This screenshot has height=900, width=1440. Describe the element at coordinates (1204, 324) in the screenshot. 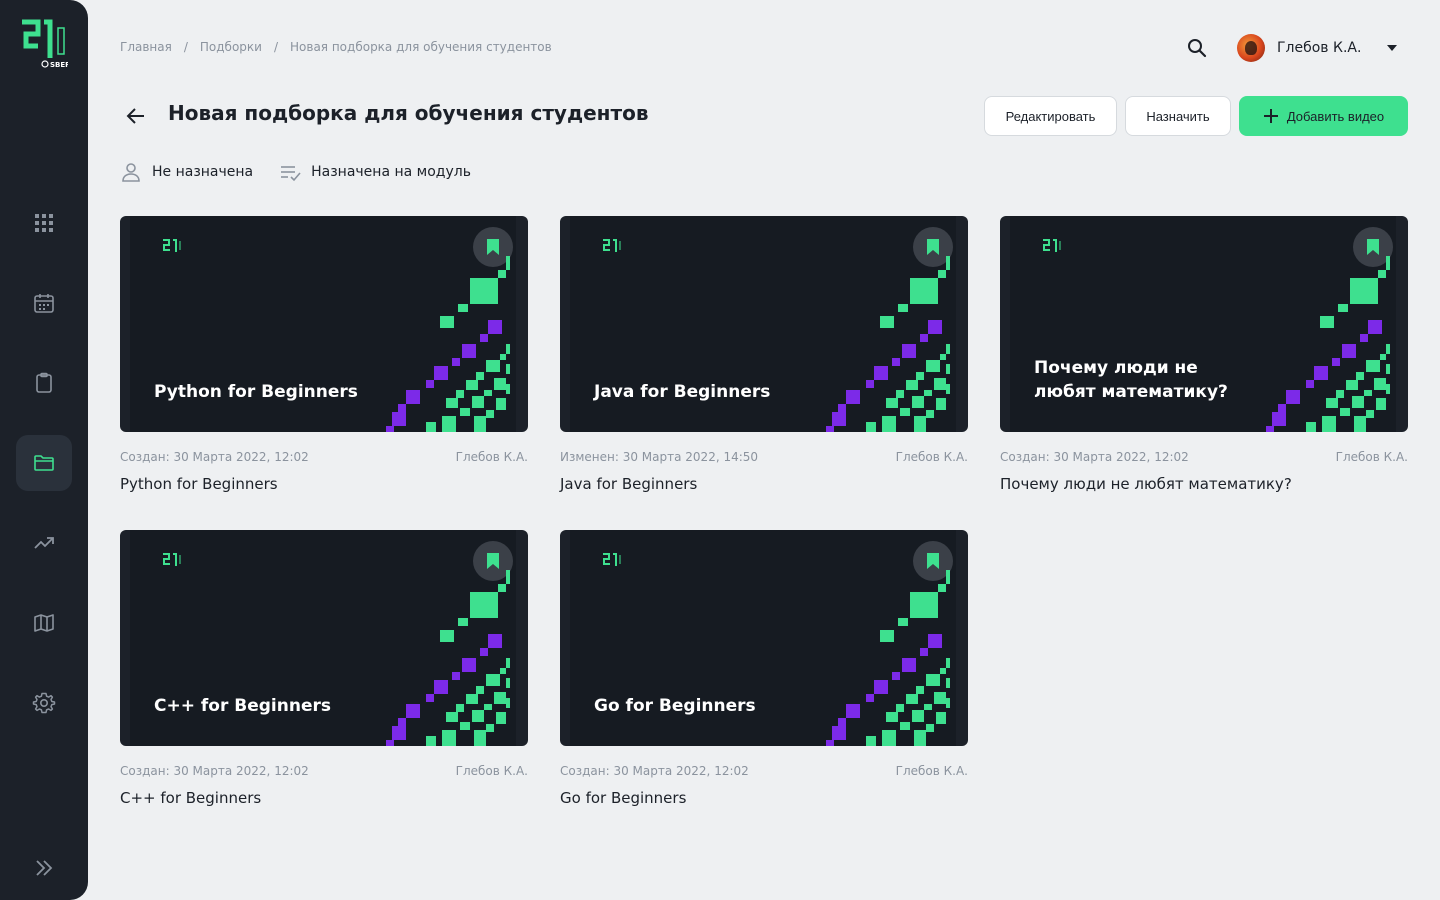

I see `video-thumbnail: Почему люди не любят математику?` at that location.